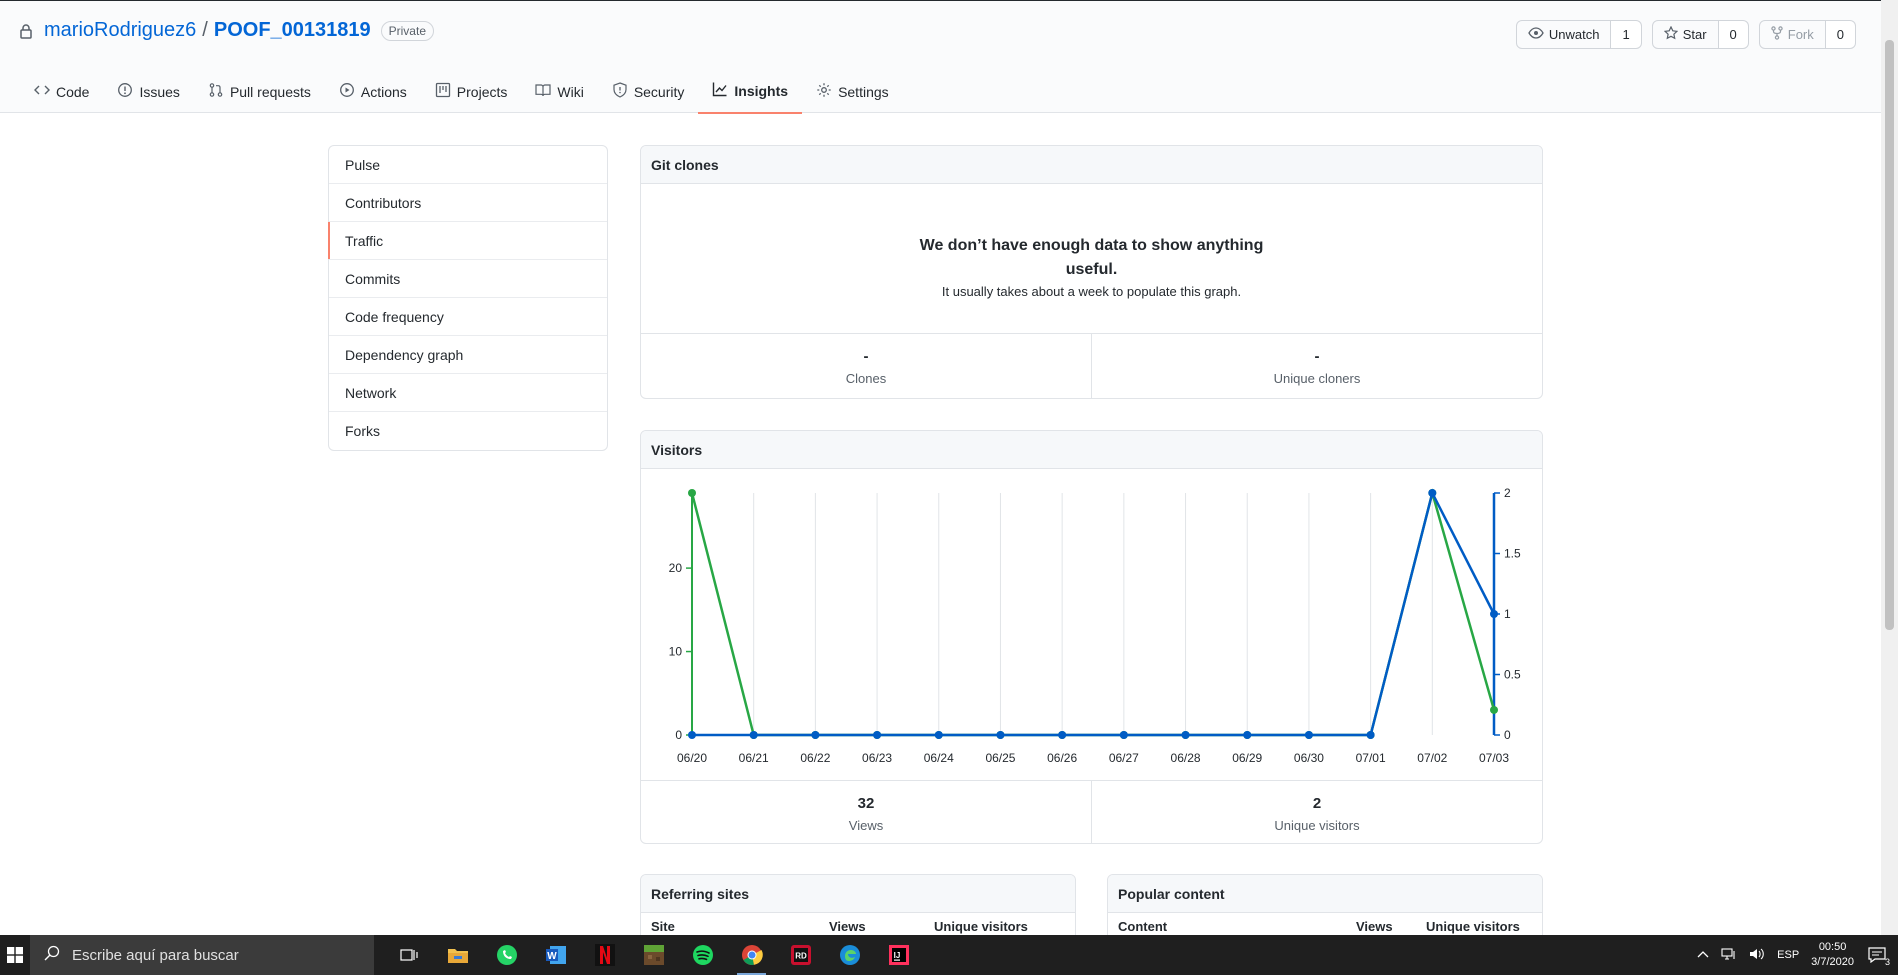  What do you see at coordinates (1091, 450) in the screenshot?
I see `visitors-title: Visitors` at bounding box center [1091, 450].